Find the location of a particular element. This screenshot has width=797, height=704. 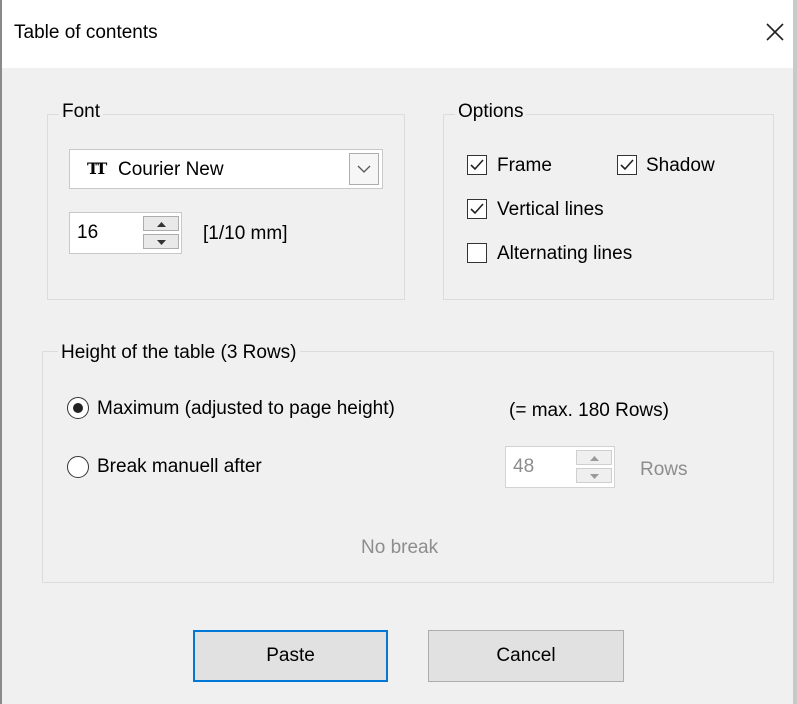

vertical-lines-checkbox is located at coordinates (477, 209).